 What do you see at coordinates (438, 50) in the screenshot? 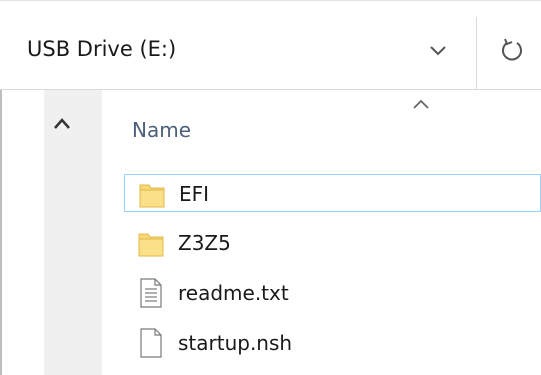
I see `chevron-down-icon` at bounding box center [438, 50].